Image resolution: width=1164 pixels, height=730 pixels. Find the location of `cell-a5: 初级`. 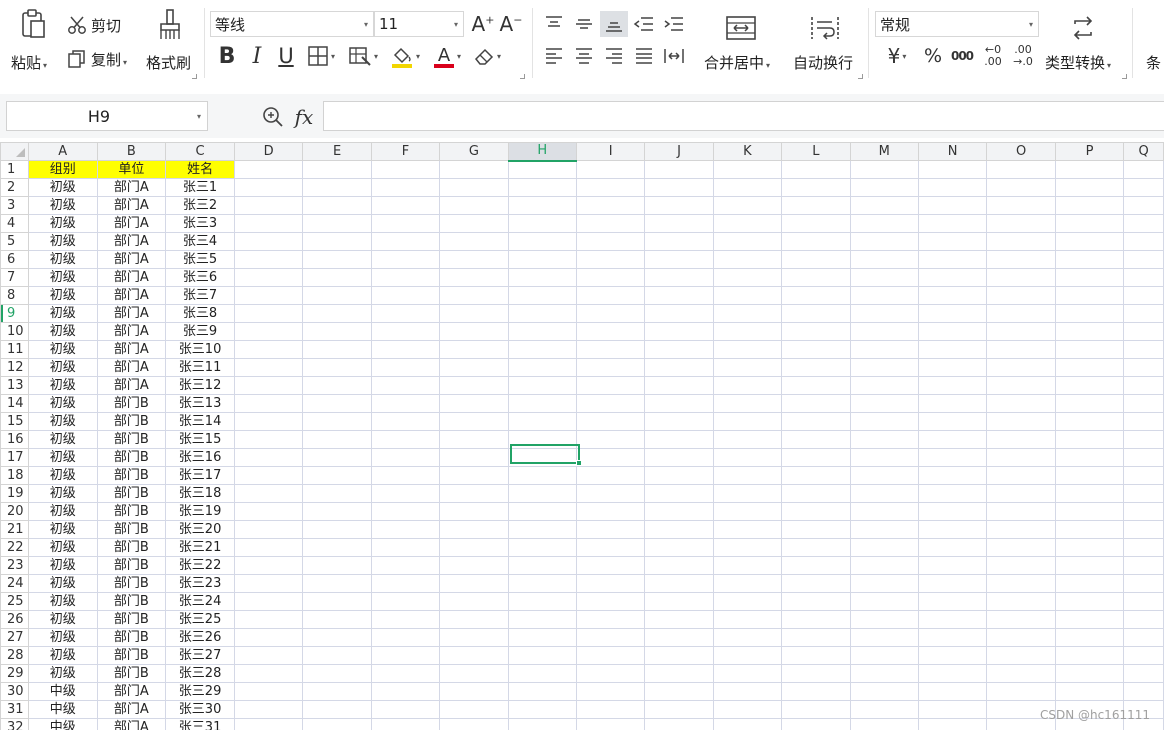

cell-a5: 初级 is located at coordinates (62, 241).